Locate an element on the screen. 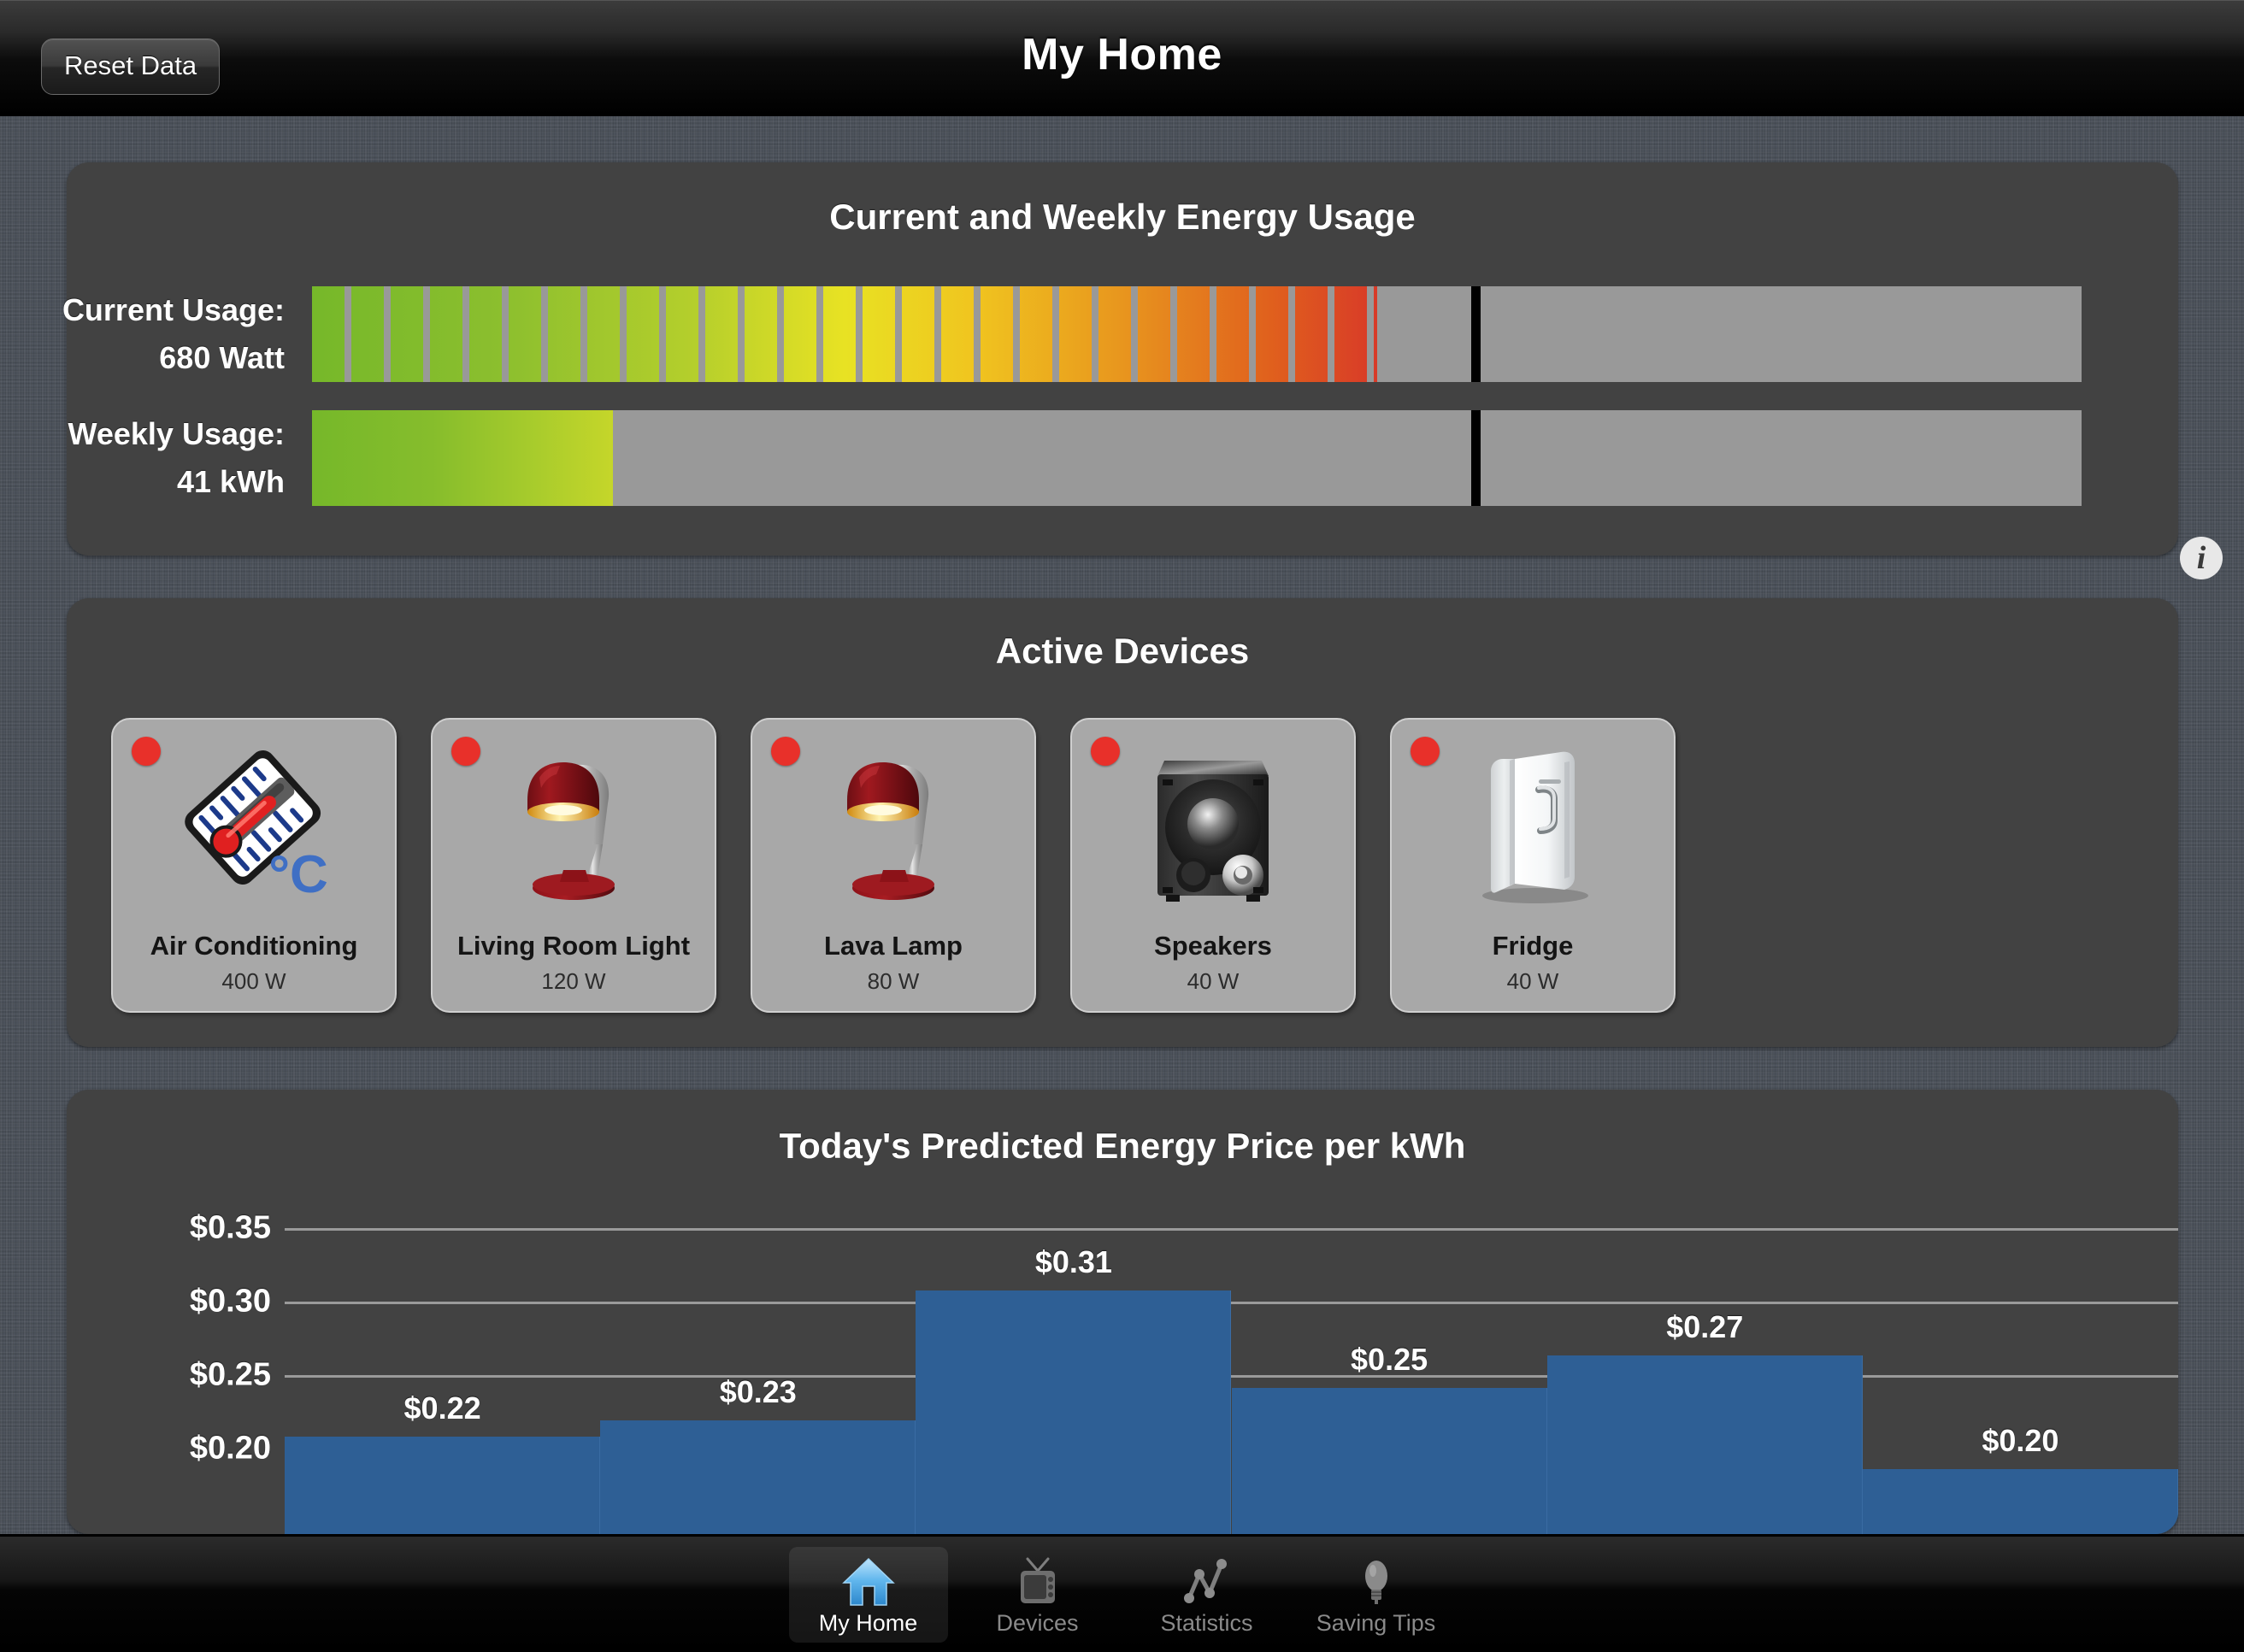 This screenshot has width=2244, height=1652. tv-icon is located at coordinates (1037, 1581).